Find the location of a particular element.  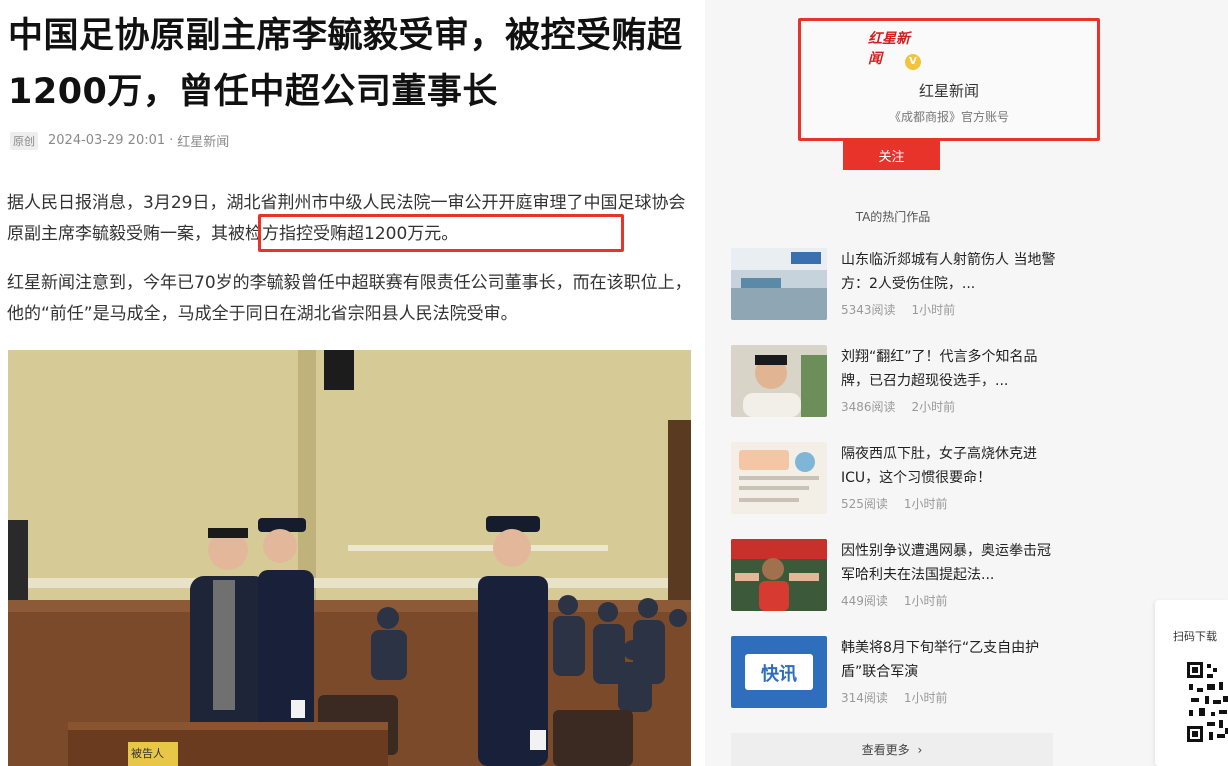

list-item: 隔夜西瓜下肚，女子高烧休克进ICU，这个习惯很要命！ 525阅读 1小时前 is located at coordinates (896, 479).